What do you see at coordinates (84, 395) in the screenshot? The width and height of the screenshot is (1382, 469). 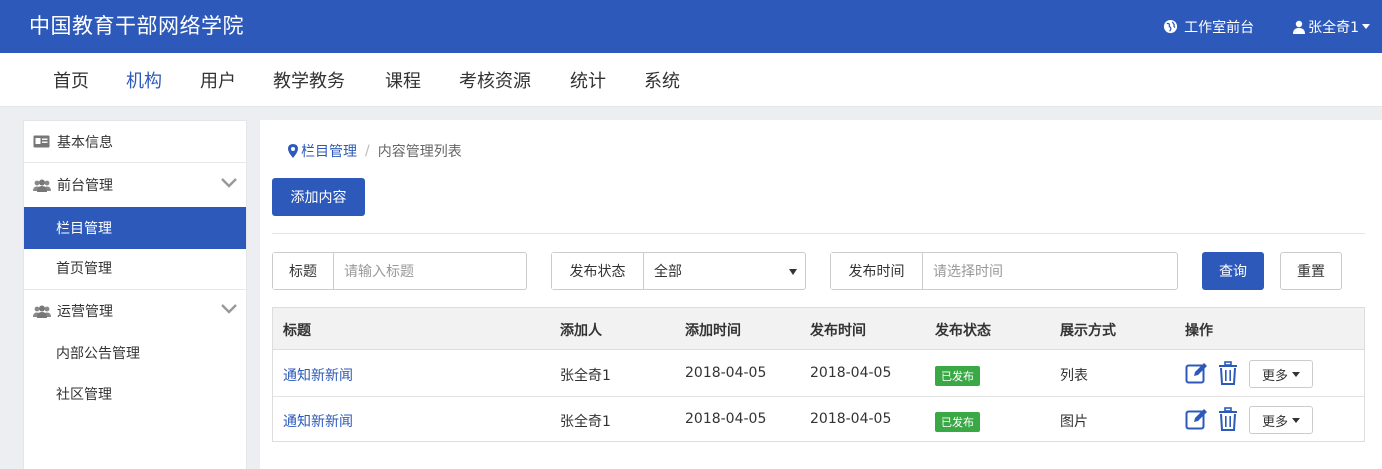 I see `sidebar-item-label: 社区管理` at bounding box center [84, 395].